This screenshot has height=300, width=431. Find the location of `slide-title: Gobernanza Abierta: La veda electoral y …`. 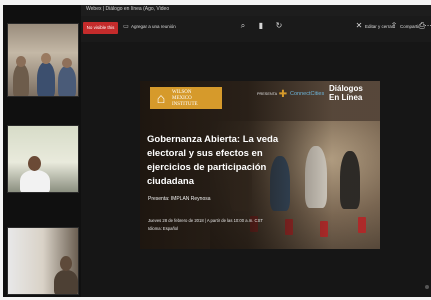

slide-title: Gobernanza Abierta: La veda electoral y … is located at coordinates (213, 160).